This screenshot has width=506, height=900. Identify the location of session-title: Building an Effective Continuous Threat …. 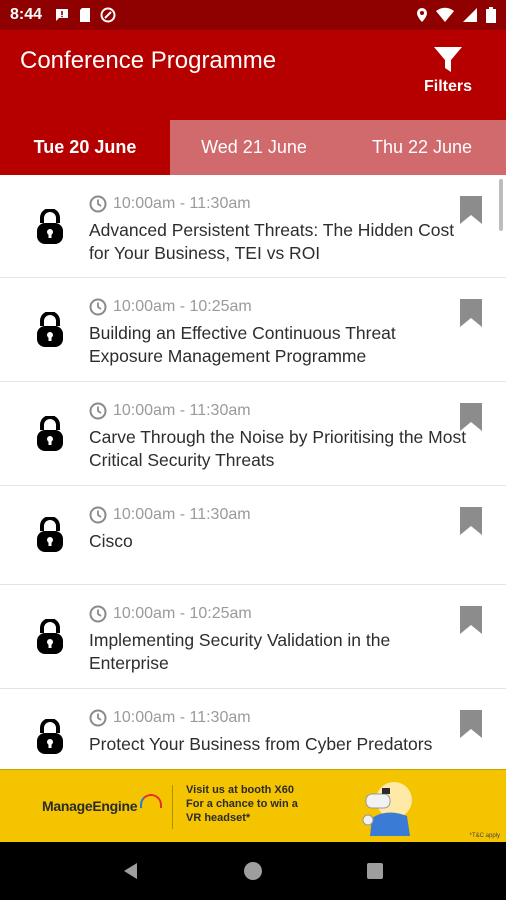
(242, 344).